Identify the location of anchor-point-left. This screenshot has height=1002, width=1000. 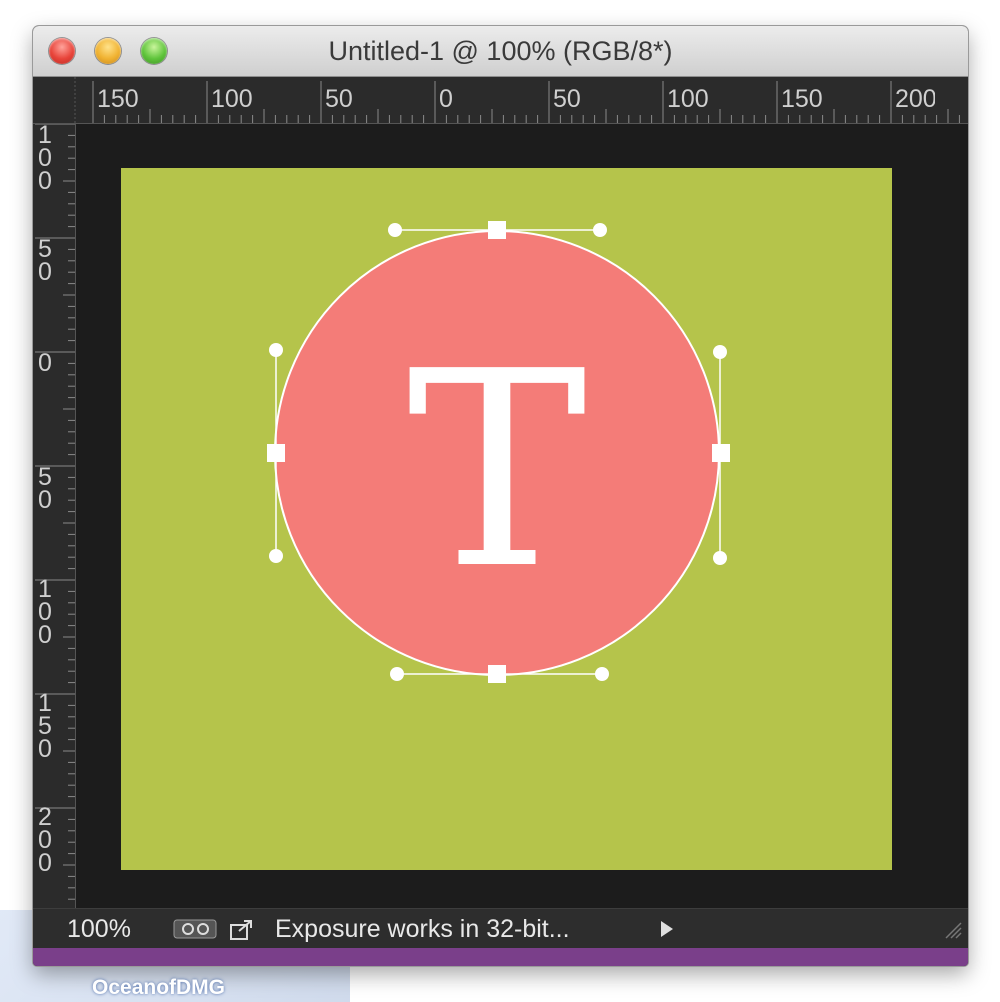
(276, 453).